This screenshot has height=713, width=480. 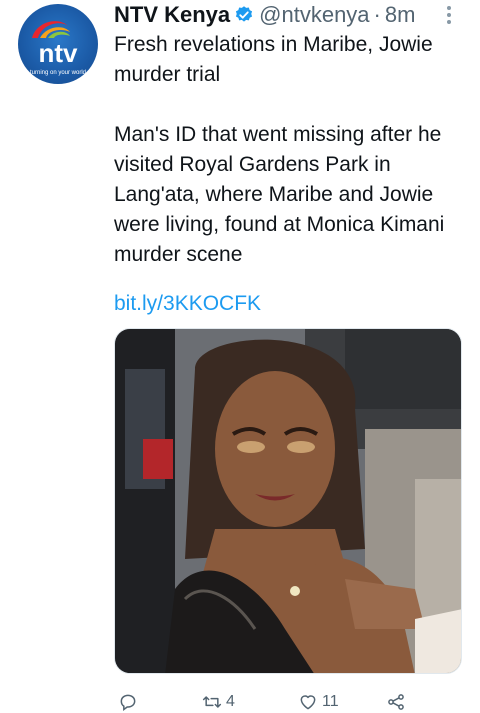 I want to click on retweet-button: 4, so click(x=218, y=702).